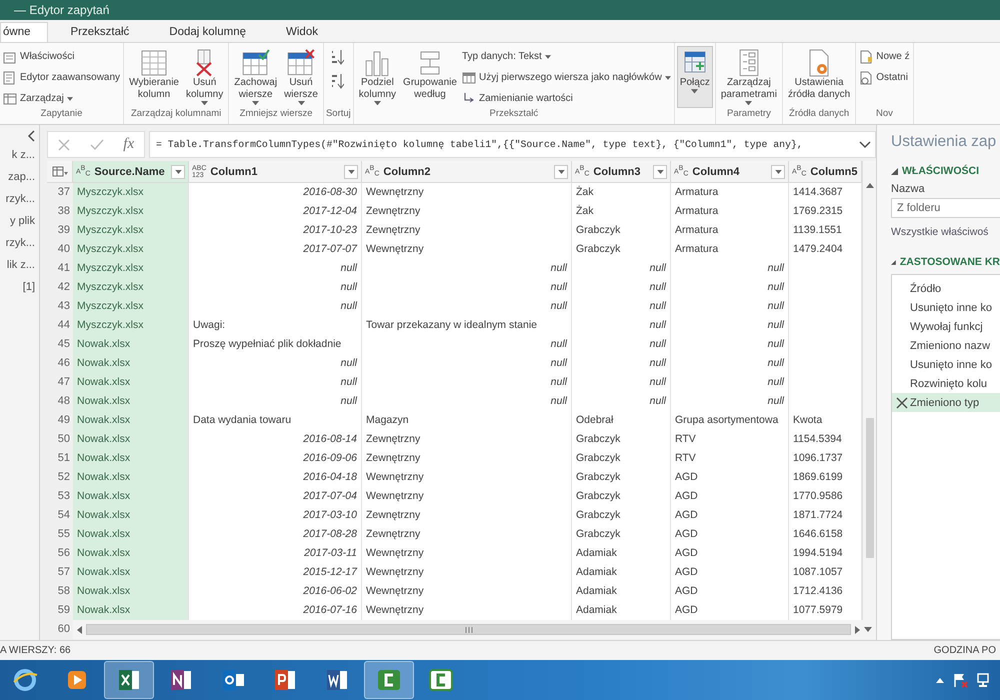 The width and height of the screenshot is (1000, 700). Describe the element at coordinates (337, 81) in the screenshot. I see `sort-descending-icon` at that location.